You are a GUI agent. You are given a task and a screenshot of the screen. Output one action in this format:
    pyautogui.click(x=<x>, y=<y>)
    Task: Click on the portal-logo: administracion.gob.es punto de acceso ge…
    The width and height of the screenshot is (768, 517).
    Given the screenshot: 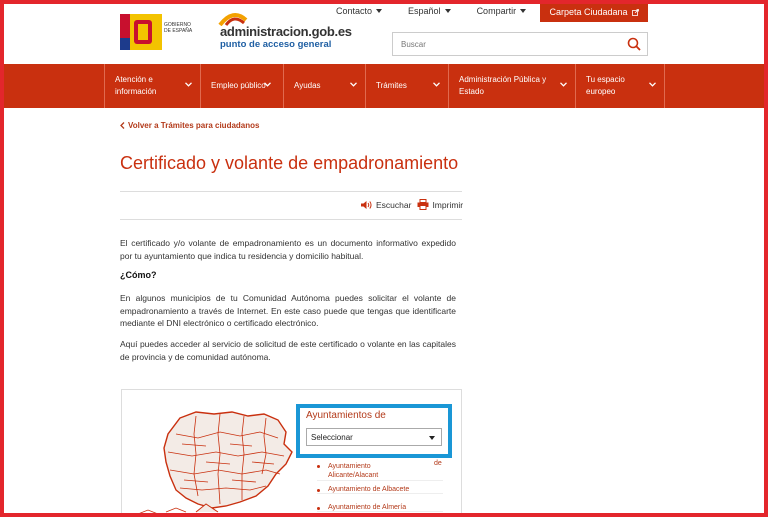 What is the action you would take?
    pyautogui.click(x=282, y=31)
    